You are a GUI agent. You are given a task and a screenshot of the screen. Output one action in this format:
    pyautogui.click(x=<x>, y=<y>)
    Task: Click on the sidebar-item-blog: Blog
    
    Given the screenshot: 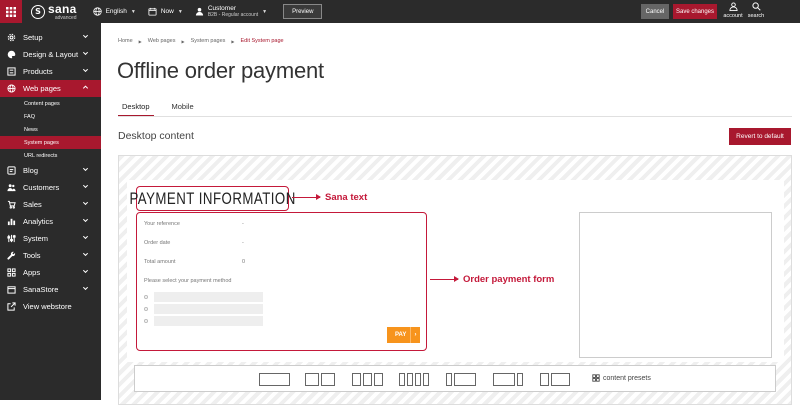 What is the action you would take?
    pyautogui.click(x=50, y=170)
    